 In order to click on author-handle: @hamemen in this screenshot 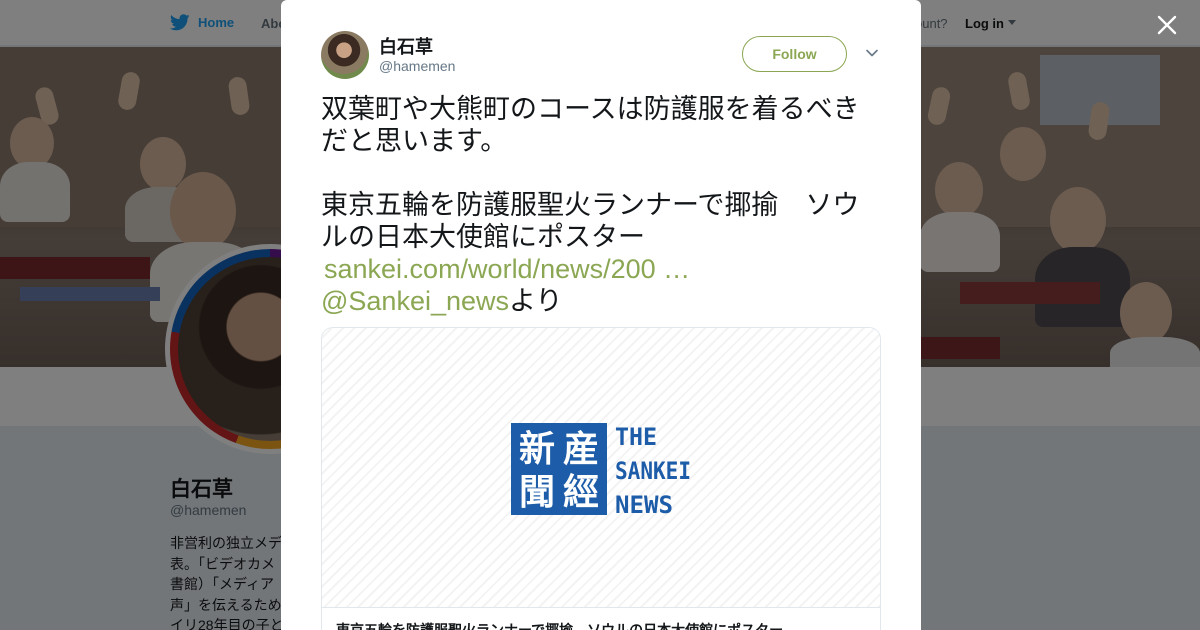, I will do `click(417, 66)`.